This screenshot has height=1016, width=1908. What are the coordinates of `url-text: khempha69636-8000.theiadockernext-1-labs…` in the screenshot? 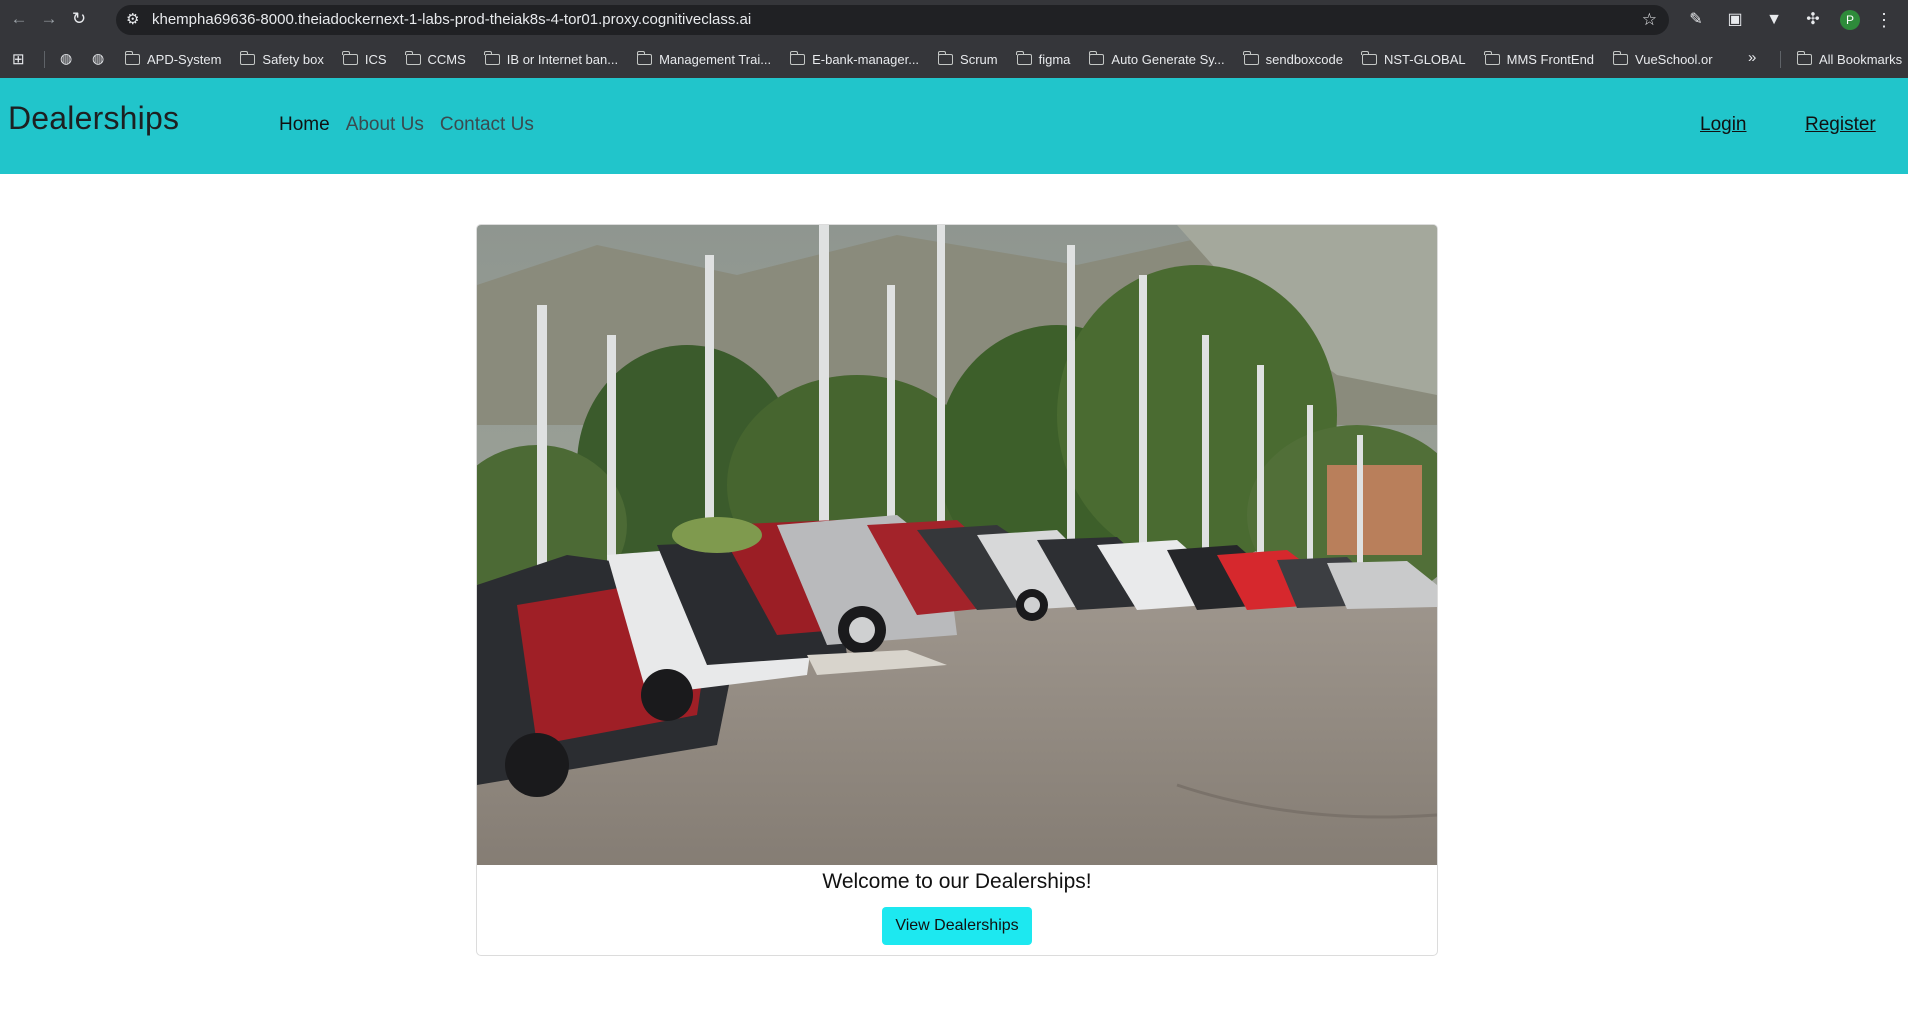 It's located at (451, 20).